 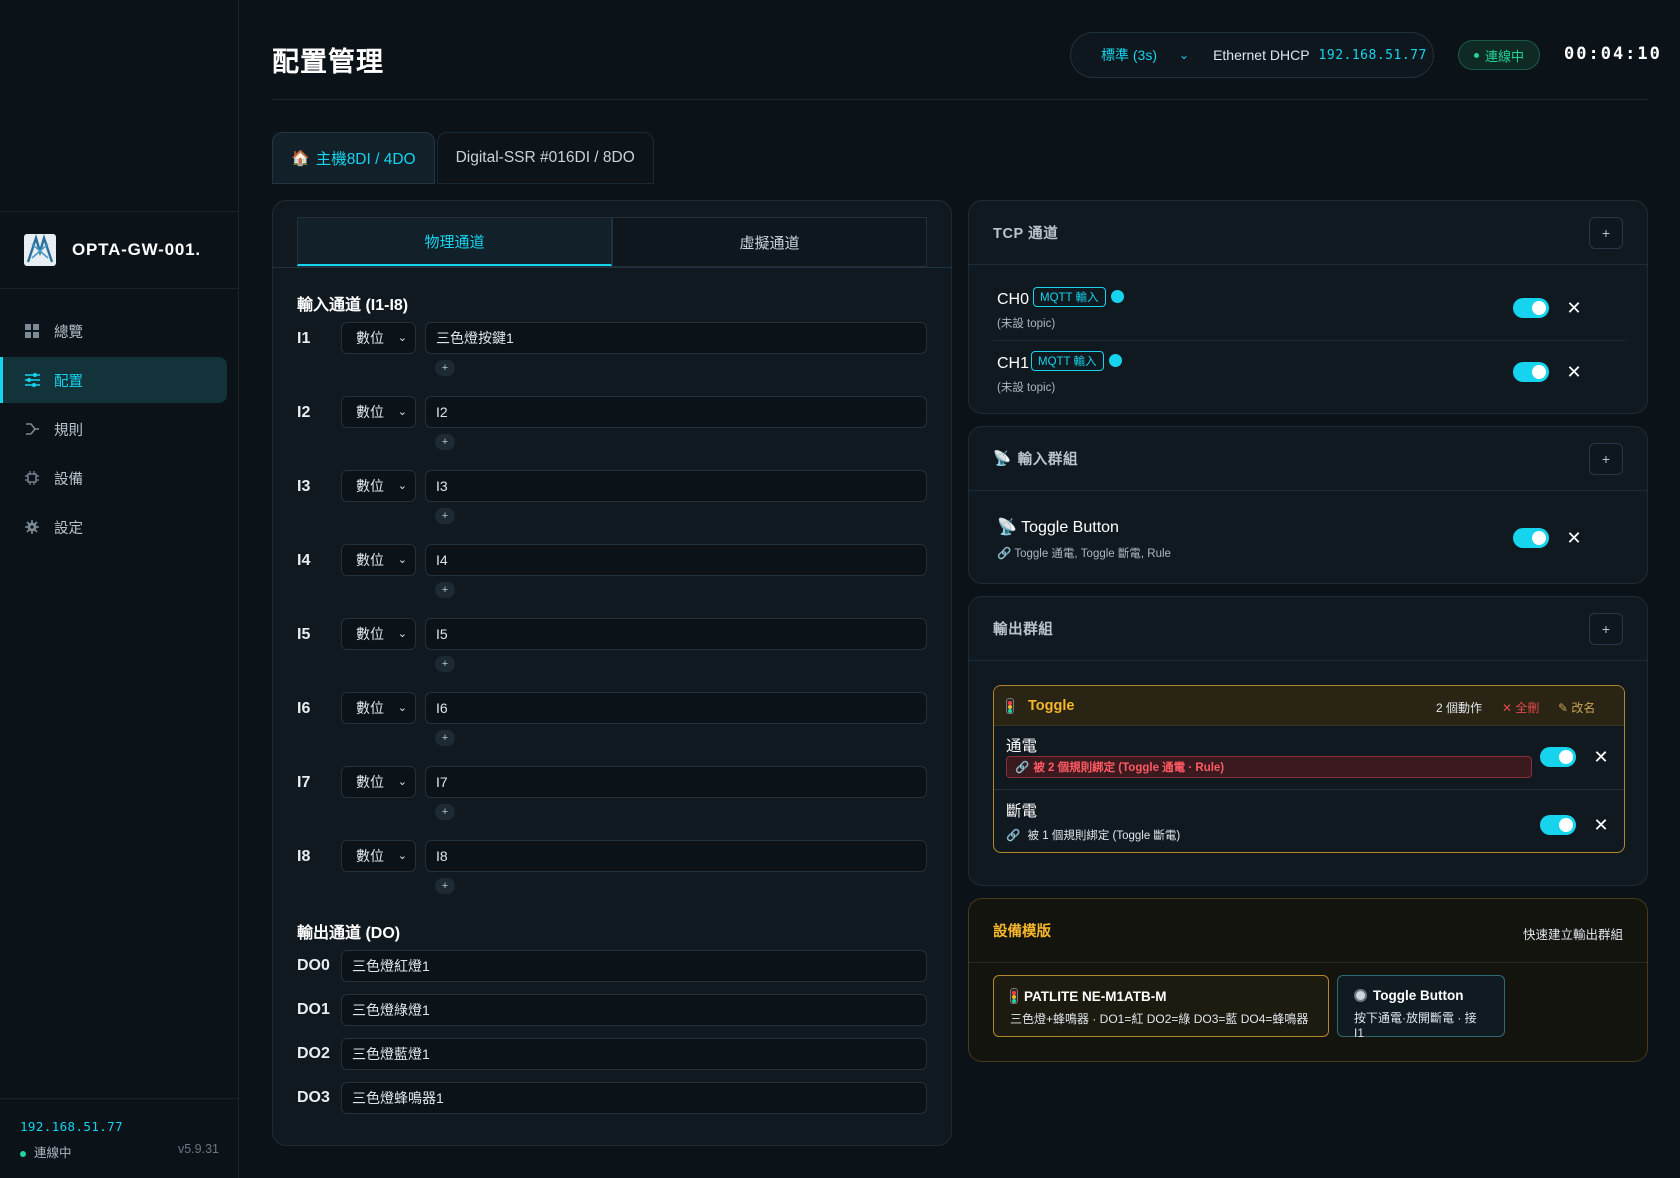 What do you see at coordinates (304, 486) in the screenshot?
I see `input-label: I3` at bounding box center [304, 486].